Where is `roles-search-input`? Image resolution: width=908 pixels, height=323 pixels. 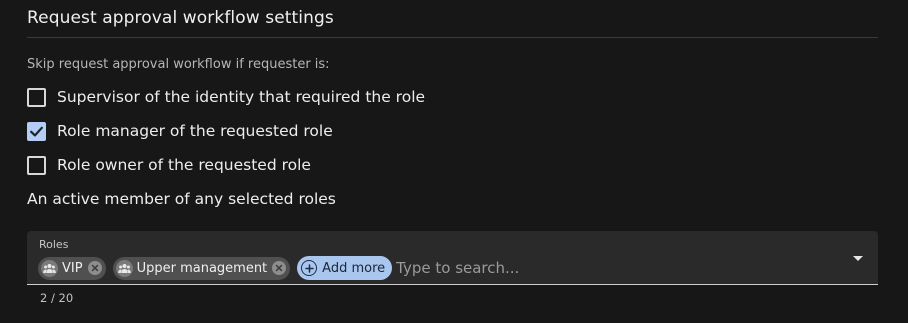 roles-search-input is located at coordinates (617, 268).